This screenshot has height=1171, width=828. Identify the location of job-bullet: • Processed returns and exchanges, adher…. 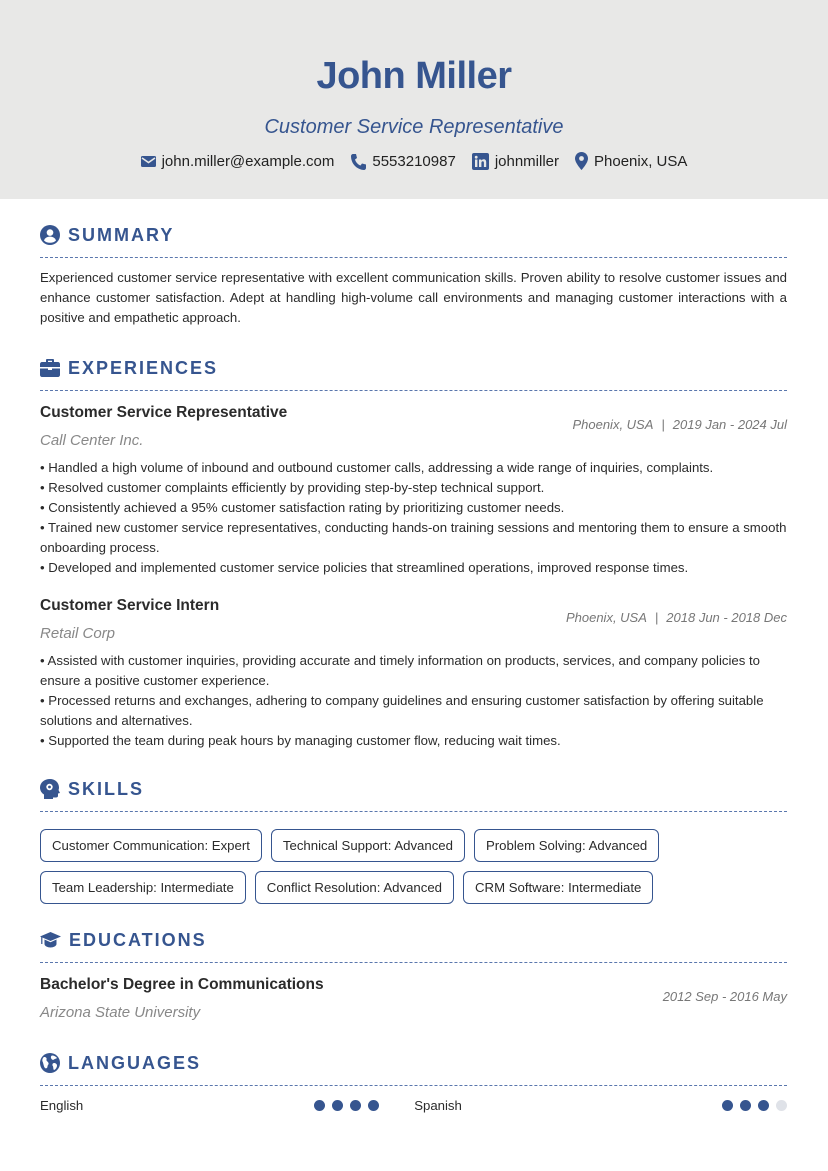
(402, 710).